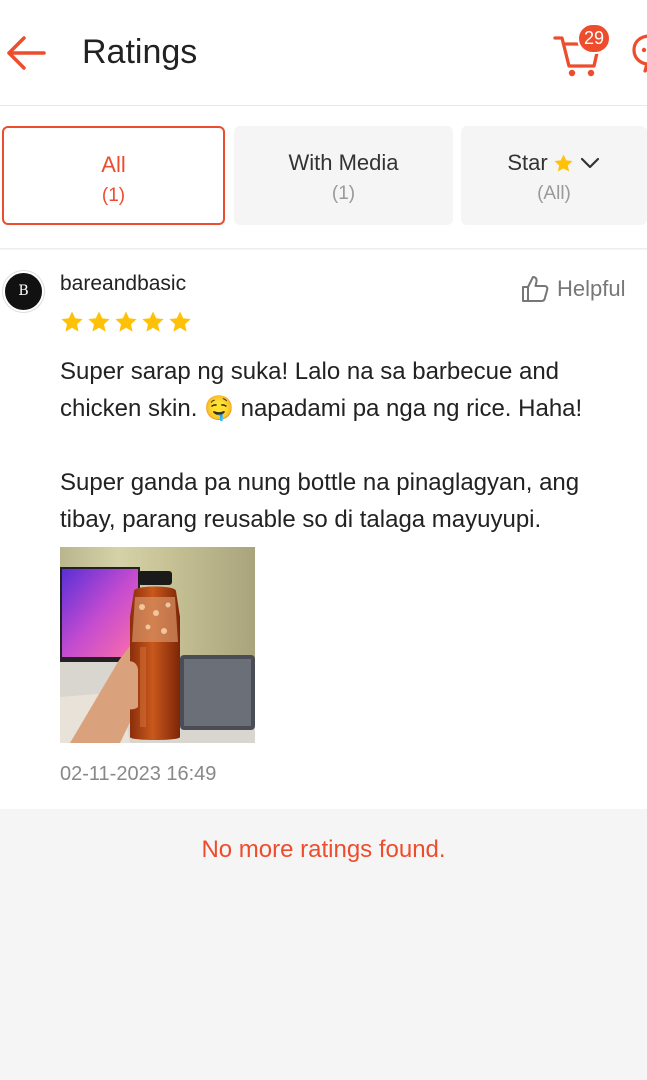 The width and height of the screenshot is (647, 1080). I want to click on chat-icon, so click(639, 53).